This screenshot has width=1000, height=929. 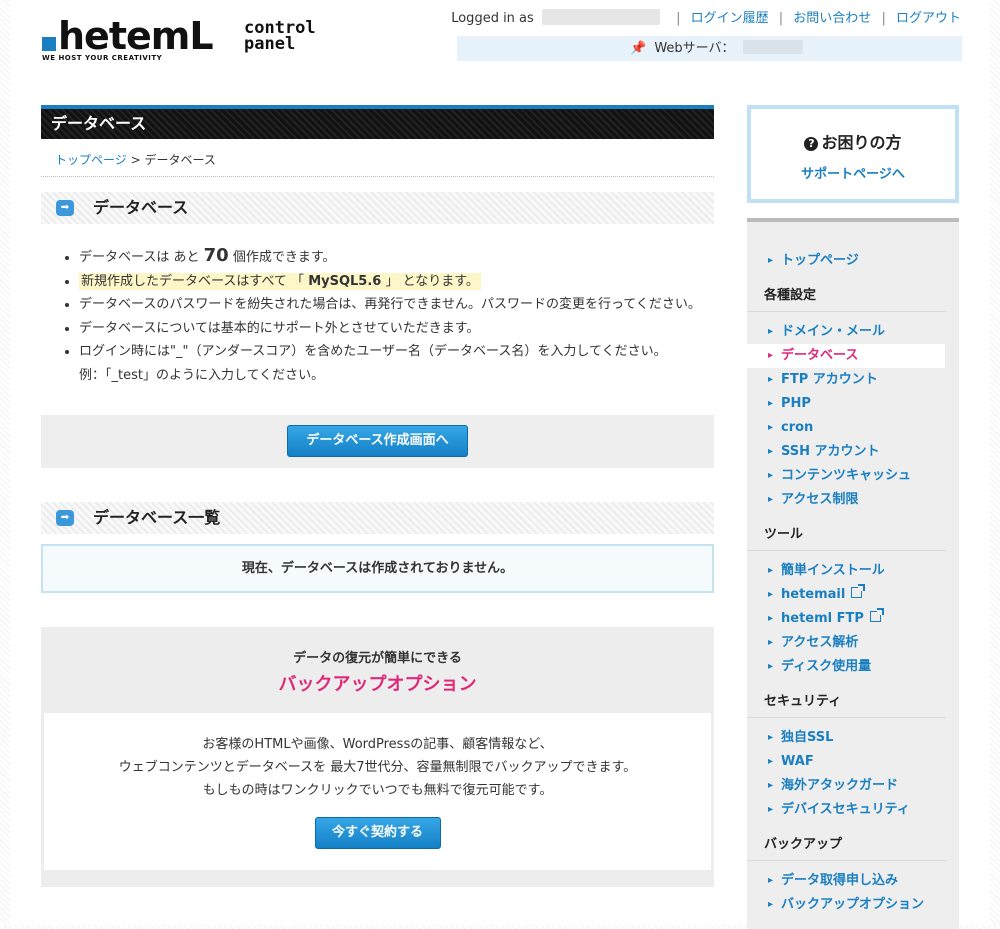 What do you see at coordinates (377, 744) in the screenshot?
I see `backup-line-1: お客様のHTMLや画像、WordPressの記事、顧客情報など、` at bounding box center [377, 744].